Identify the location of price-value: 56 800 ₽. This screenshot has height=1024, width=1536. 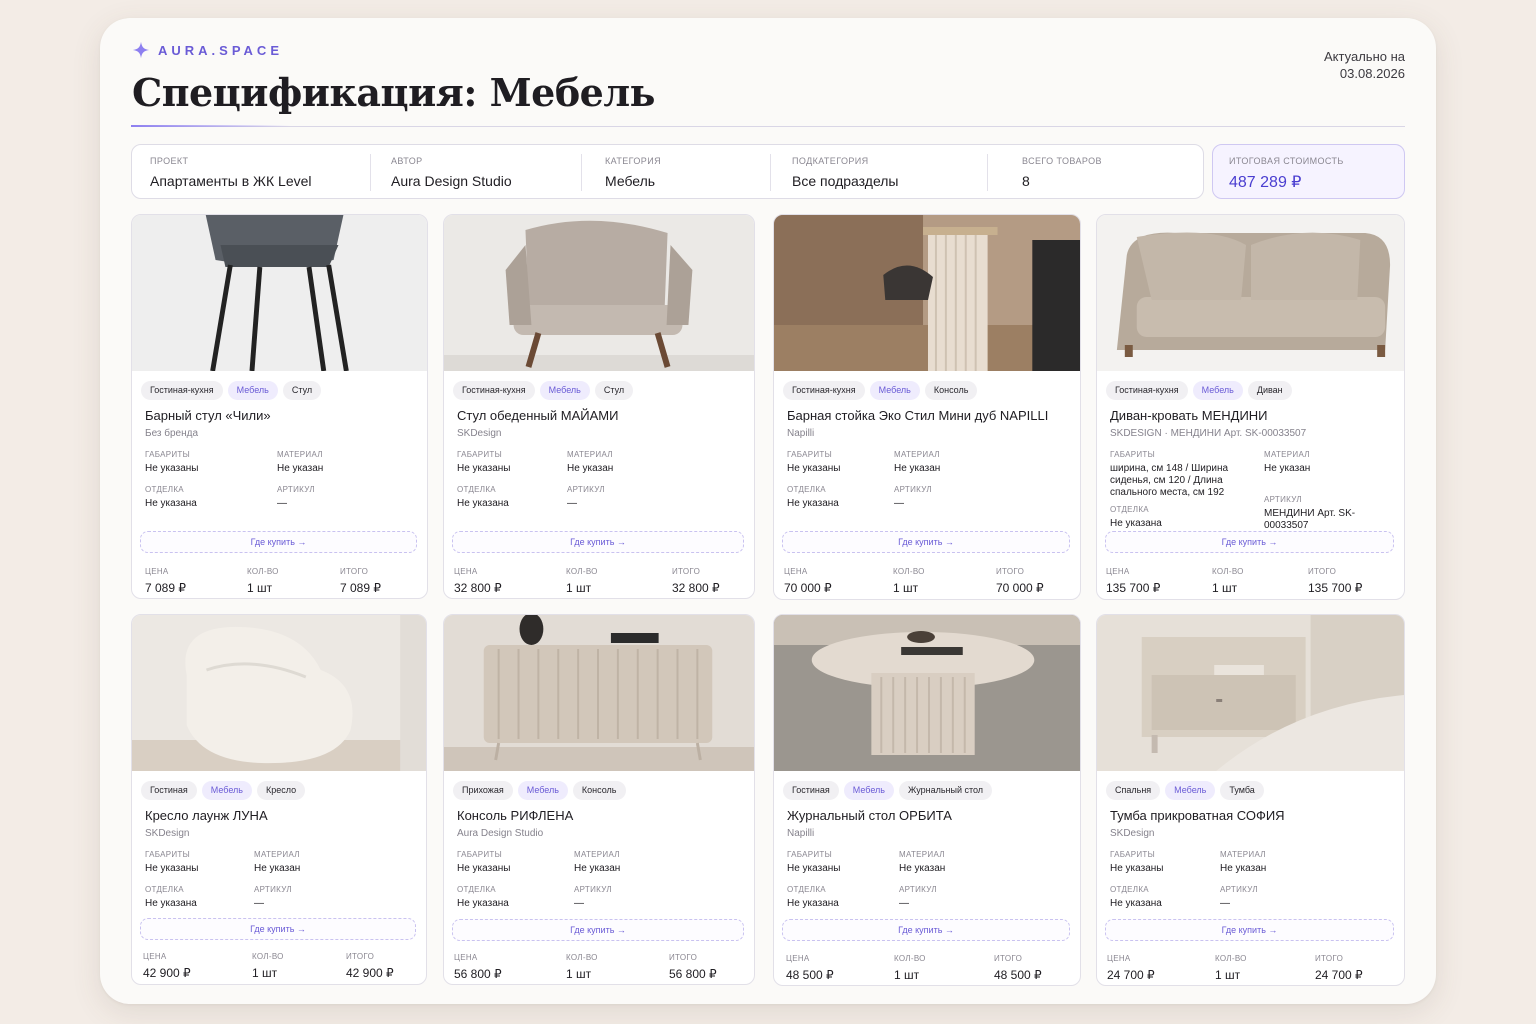
(478, 974).